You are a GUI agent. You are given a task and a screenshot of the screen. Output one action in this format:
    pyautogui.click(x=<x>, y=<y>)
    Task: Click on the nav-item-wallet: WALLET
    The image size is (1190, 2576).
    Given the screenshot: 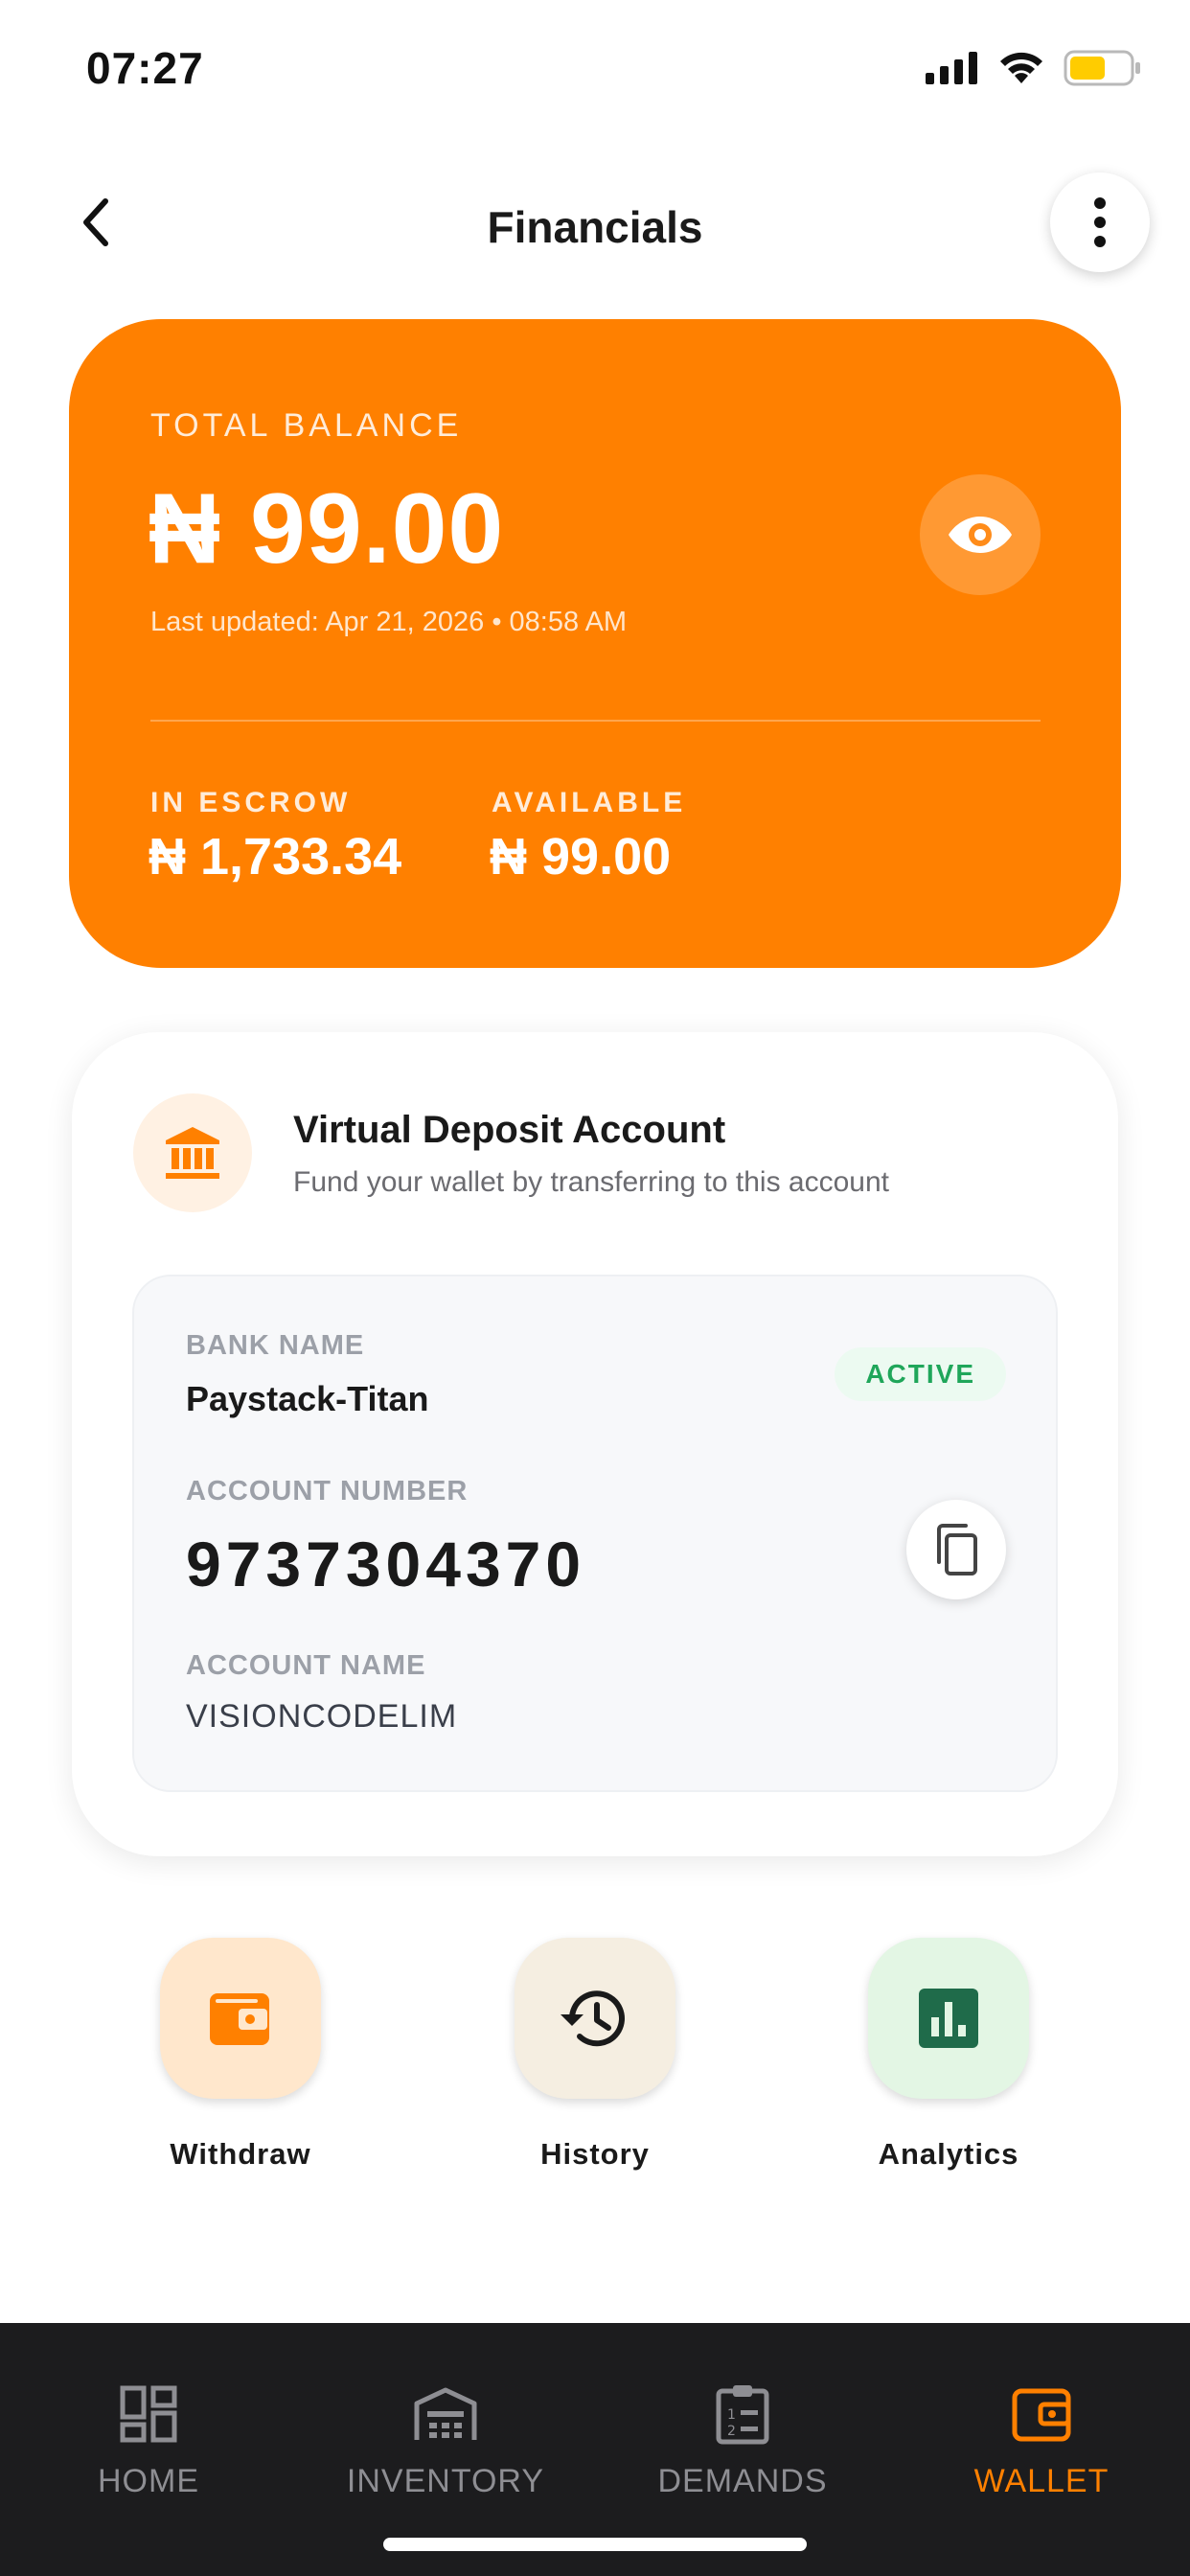 What is the action you would take?
    pyautogui.click(x=1041, y=2440)
    